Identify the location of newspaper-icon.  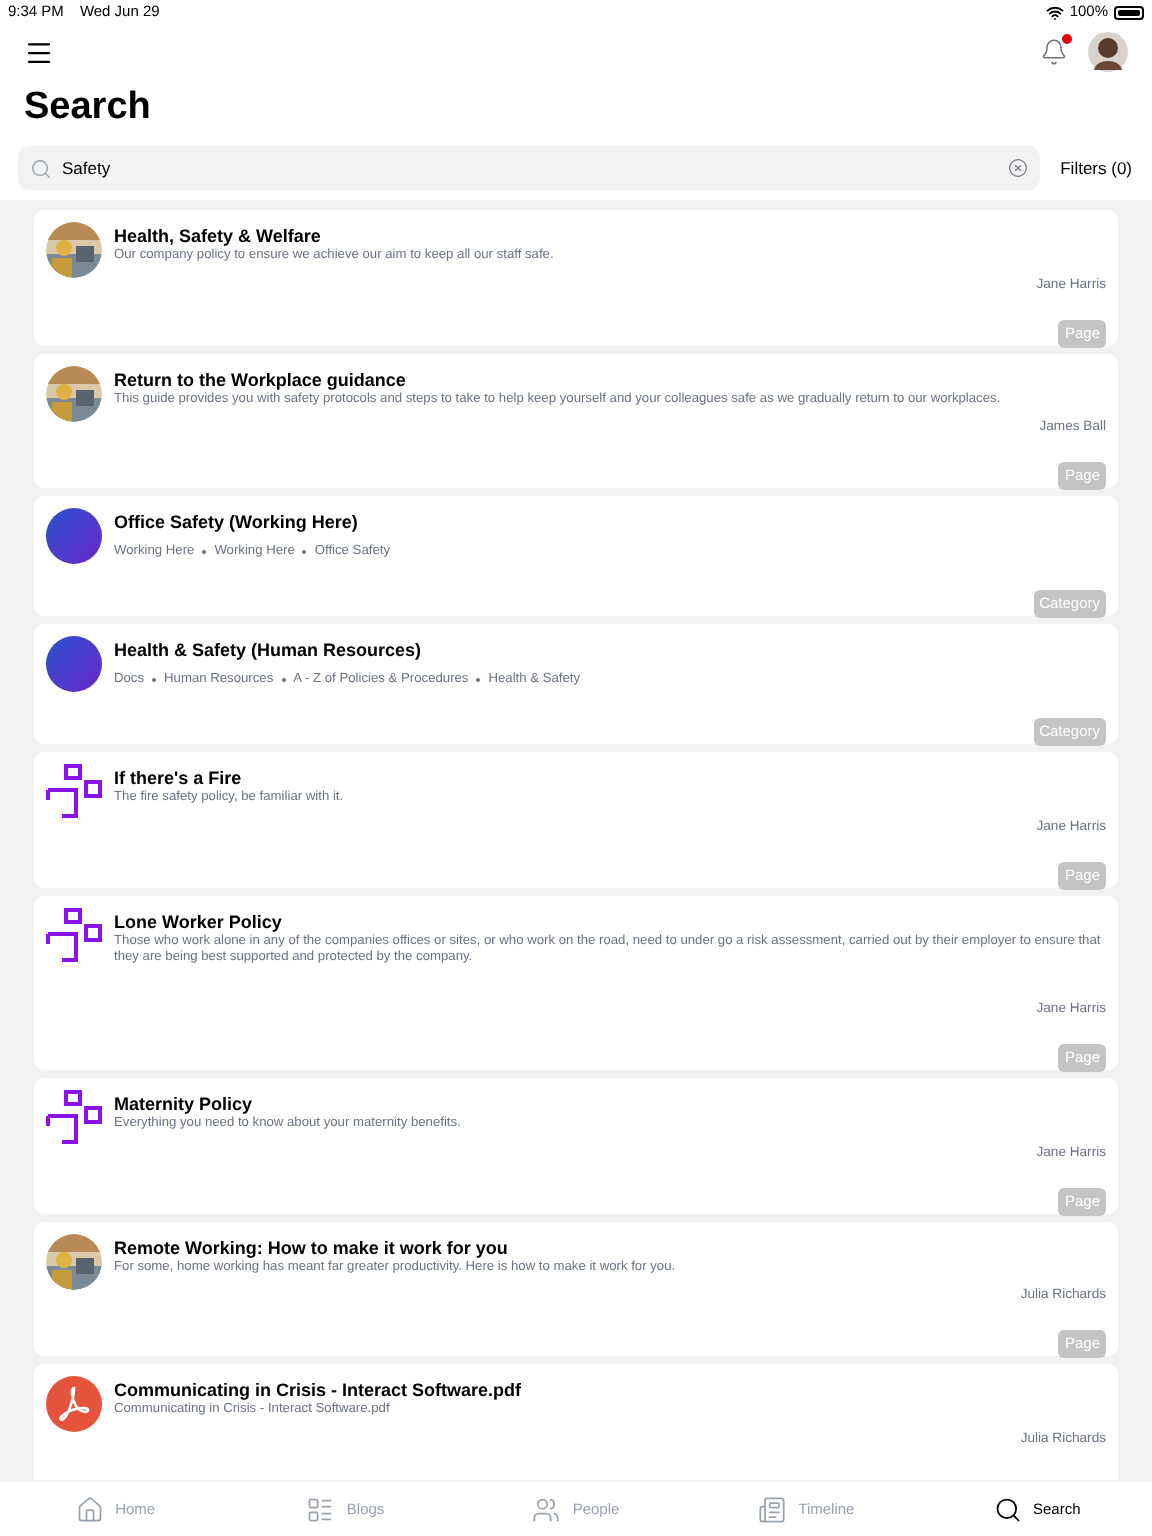
(772, 1509).